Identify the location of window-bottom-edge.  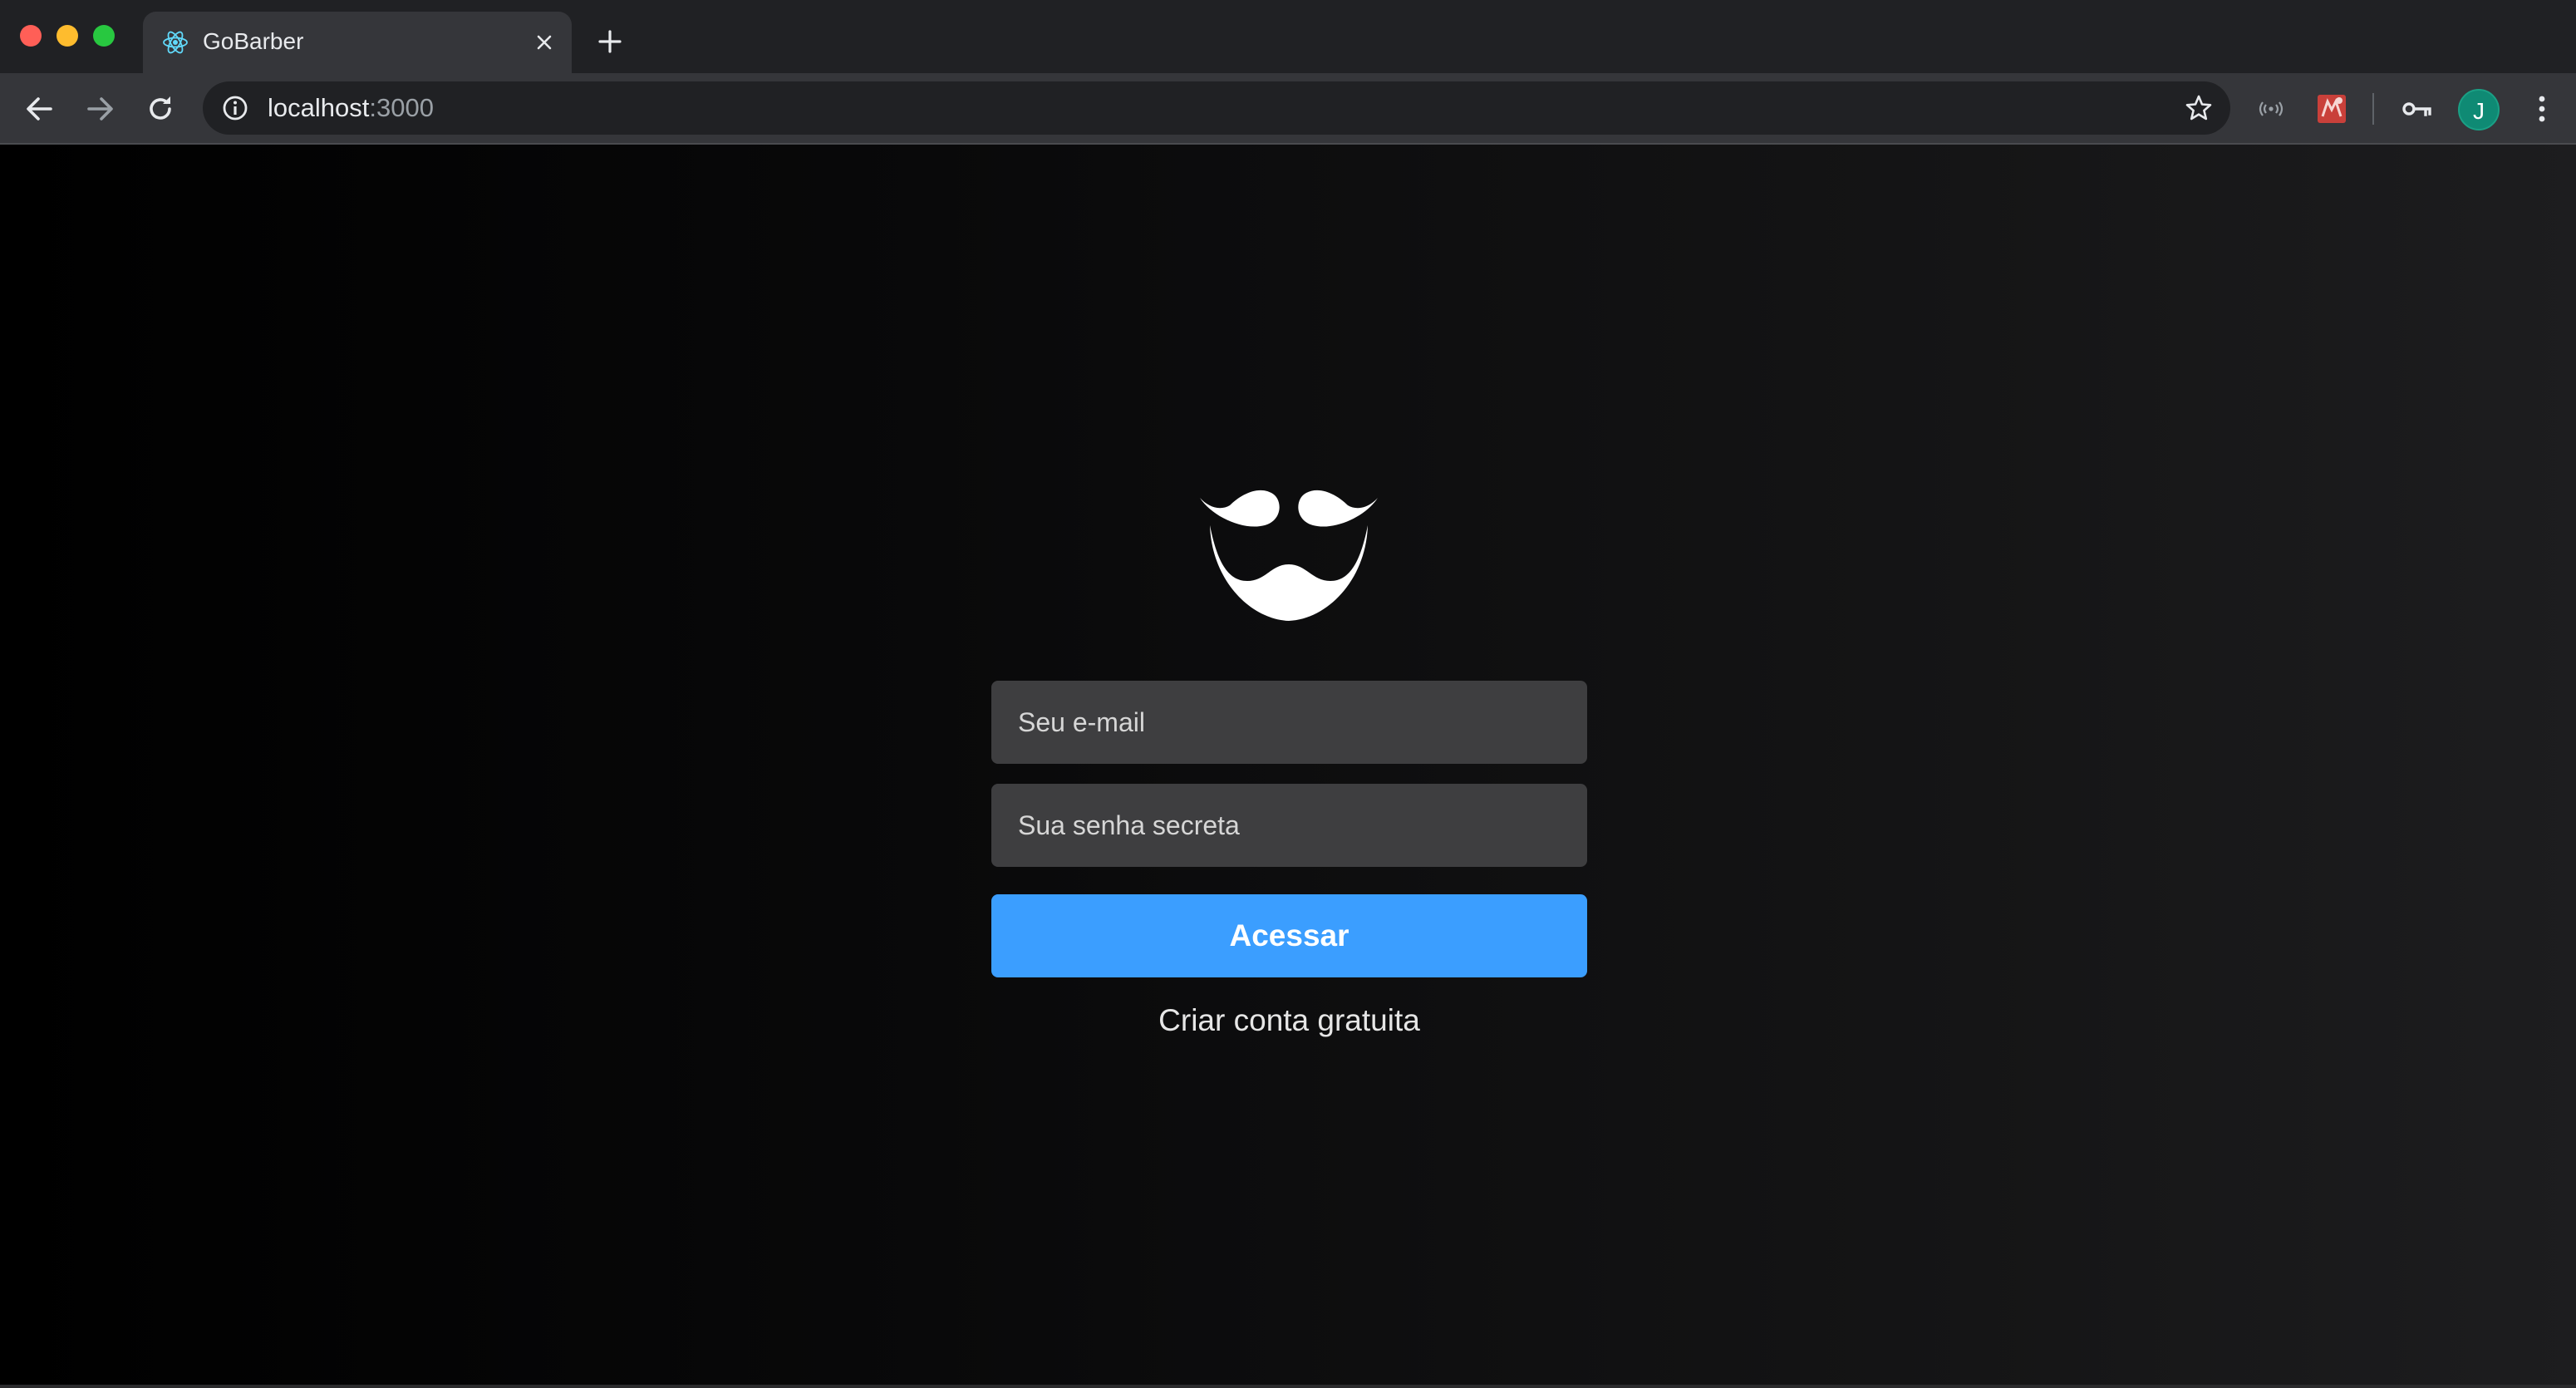
(1288, 1386).